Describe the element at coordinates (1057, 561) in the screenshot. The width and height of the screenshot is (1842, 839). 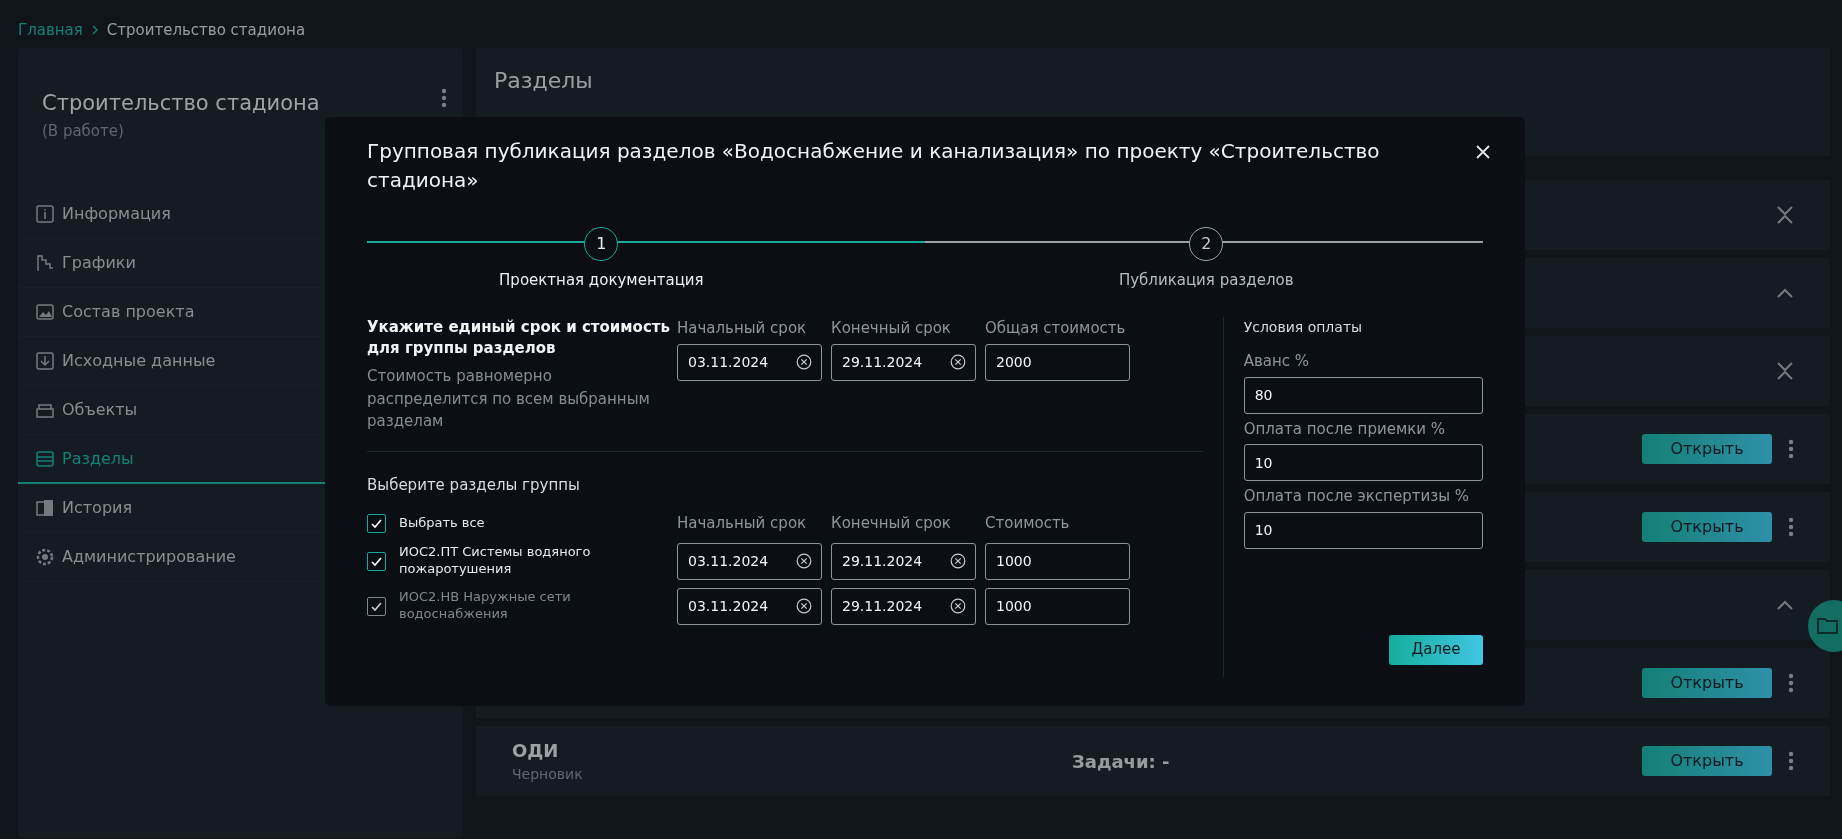
I see `input-field: 1000` at that location.